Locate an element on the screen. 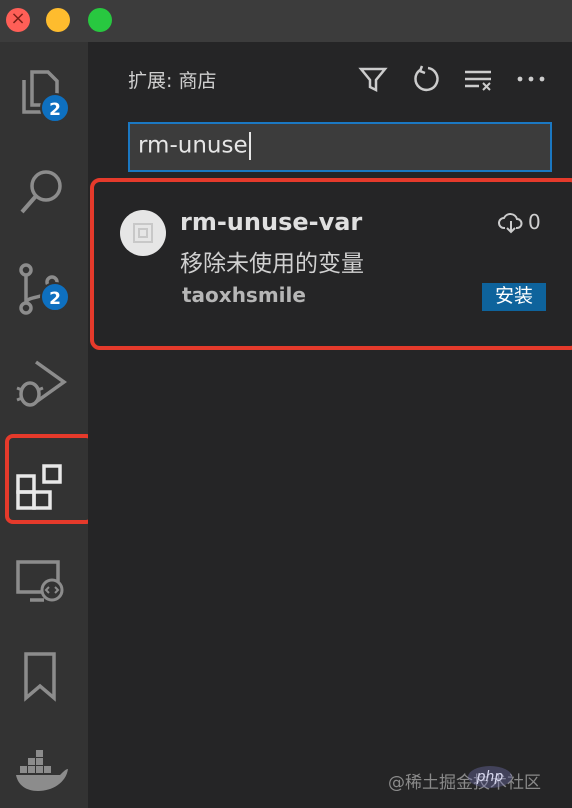 The height and width of the screenshot is (808, 572). activity-search is located at coordinates (44, 186).